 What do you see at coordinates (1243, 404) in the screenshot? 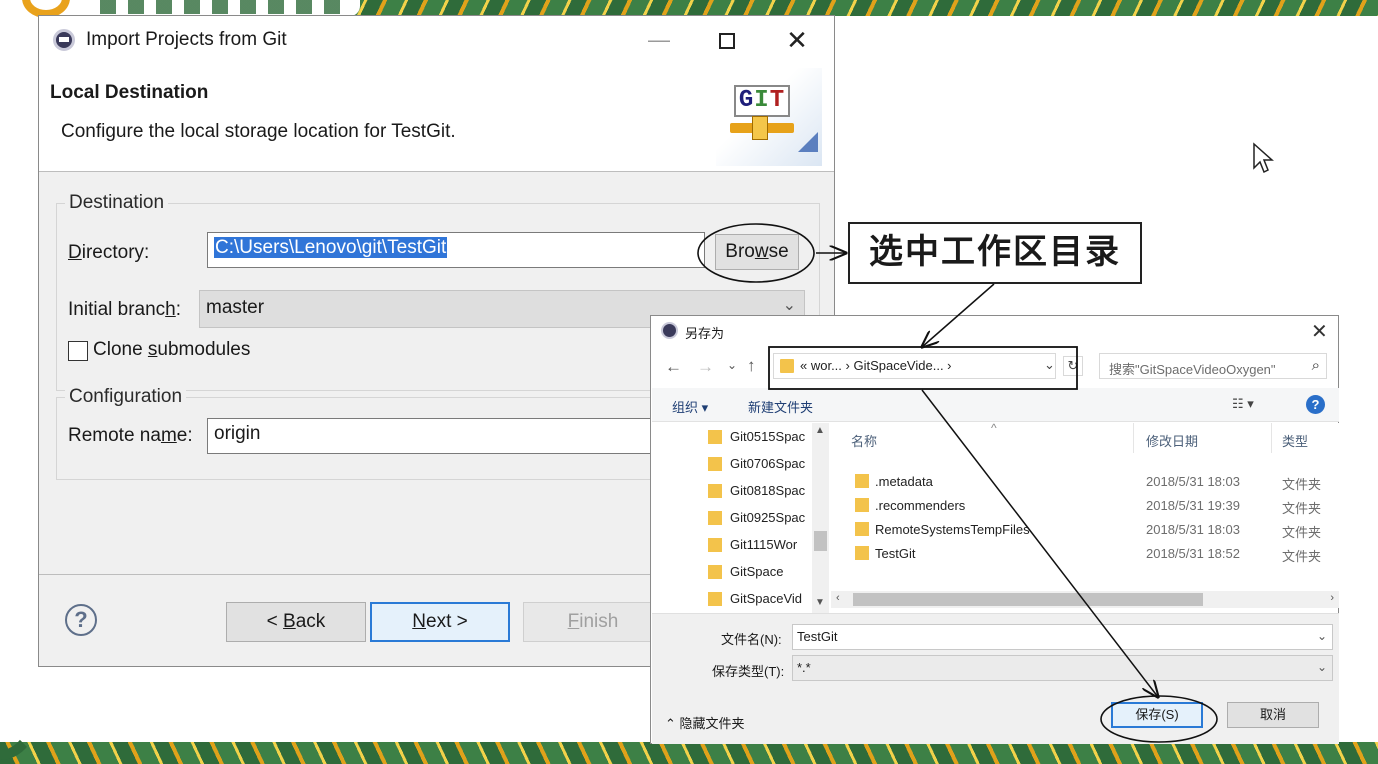
I see `view-options-icon: ☷ ▾` at bounding box center [1243, 404].